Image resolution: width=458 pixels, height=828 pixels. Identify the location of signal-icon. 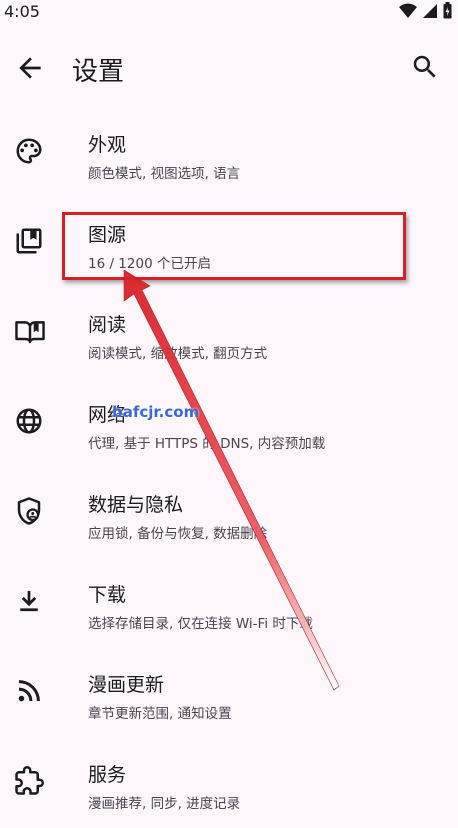
(430, 10).